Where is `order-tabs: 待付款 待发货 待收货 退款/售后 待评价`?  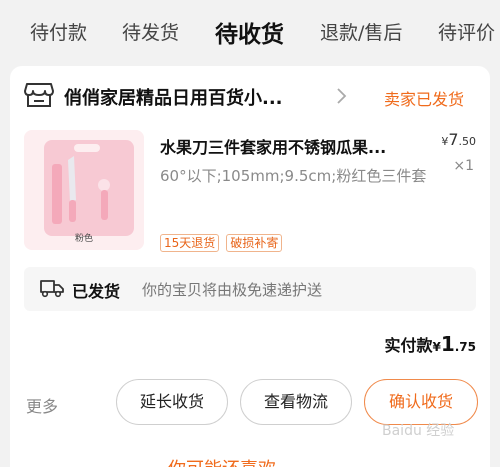 order-tabs: 待付款 待发货 待收货 退款/售后 待评价 is located at coordinates (250, 33).